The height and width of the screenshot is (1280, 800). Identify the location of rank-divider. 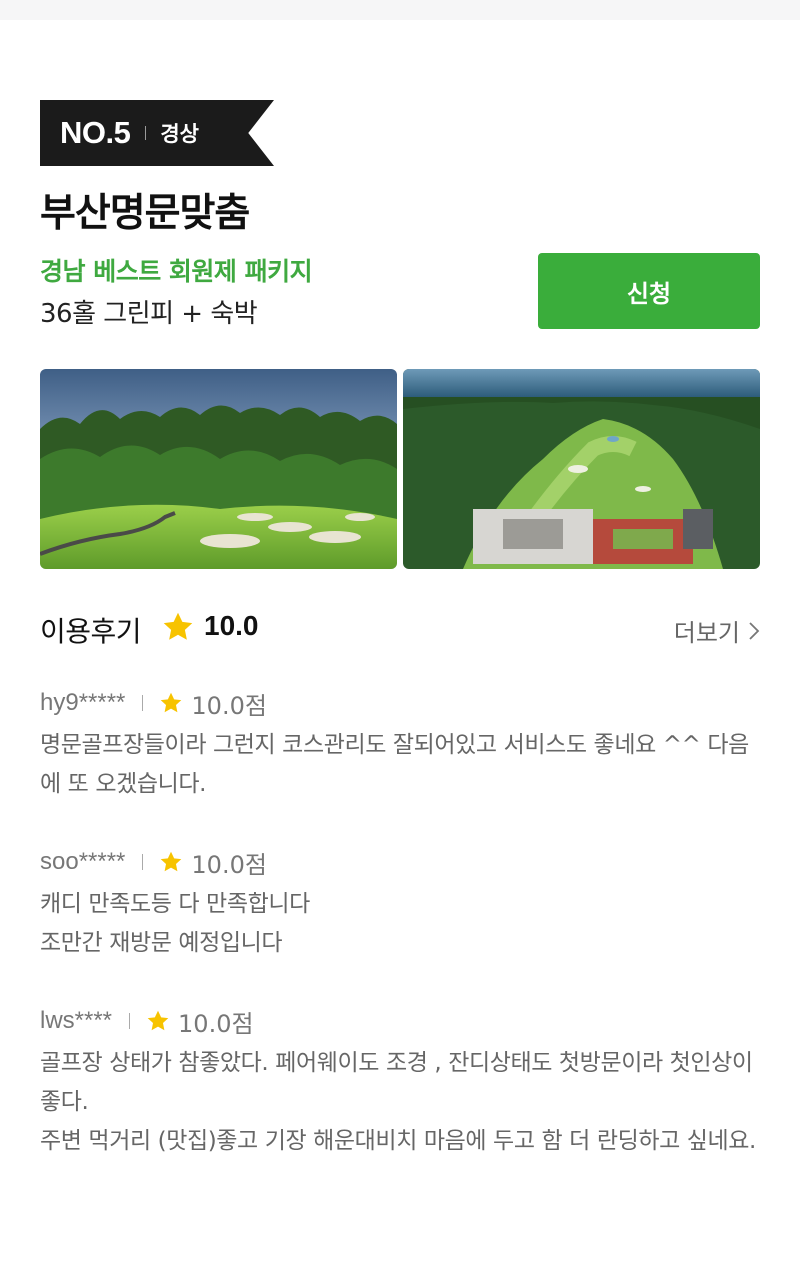
(146, 133).